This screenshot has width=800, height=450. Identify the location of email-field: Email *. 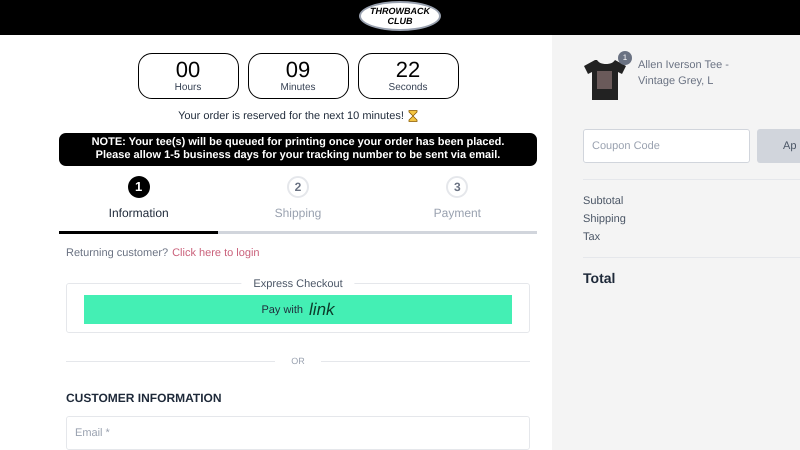
(298, 433).